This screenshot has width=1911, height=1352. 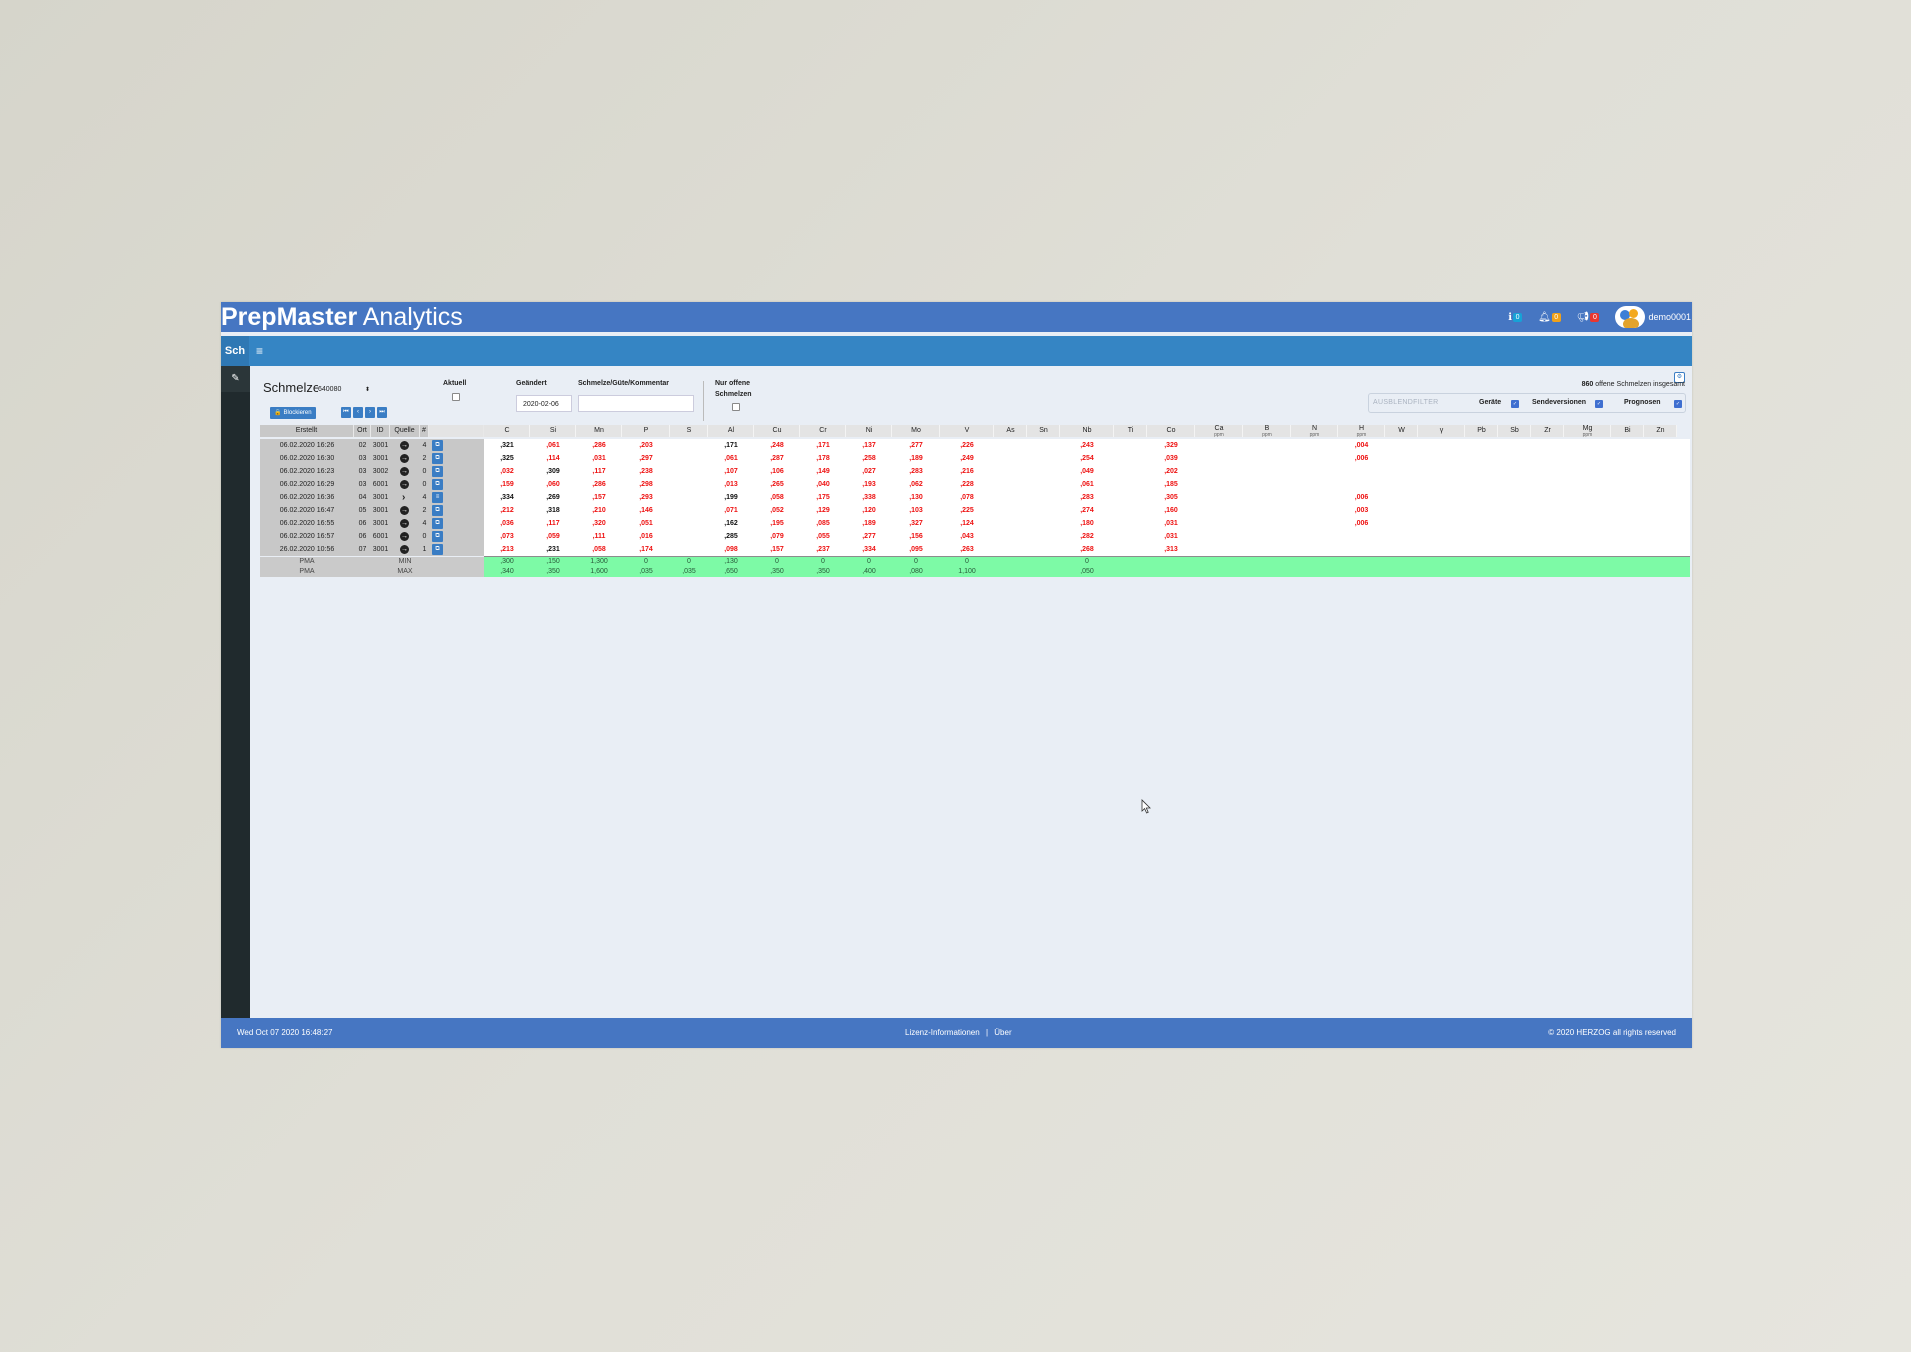 I want to click on pin-icon: ✎, so click(x=235, y=379).